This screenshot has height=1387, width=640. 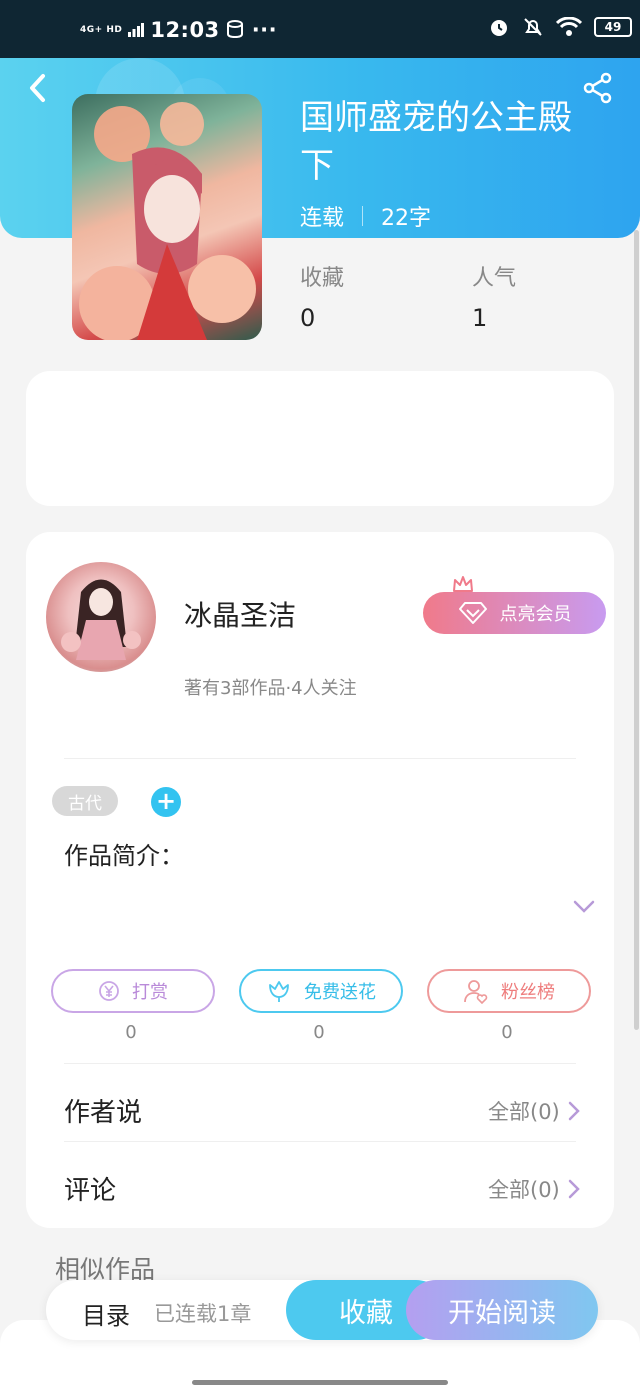 I want to click on battery-indicator: 49, so click(x=613, y=27).